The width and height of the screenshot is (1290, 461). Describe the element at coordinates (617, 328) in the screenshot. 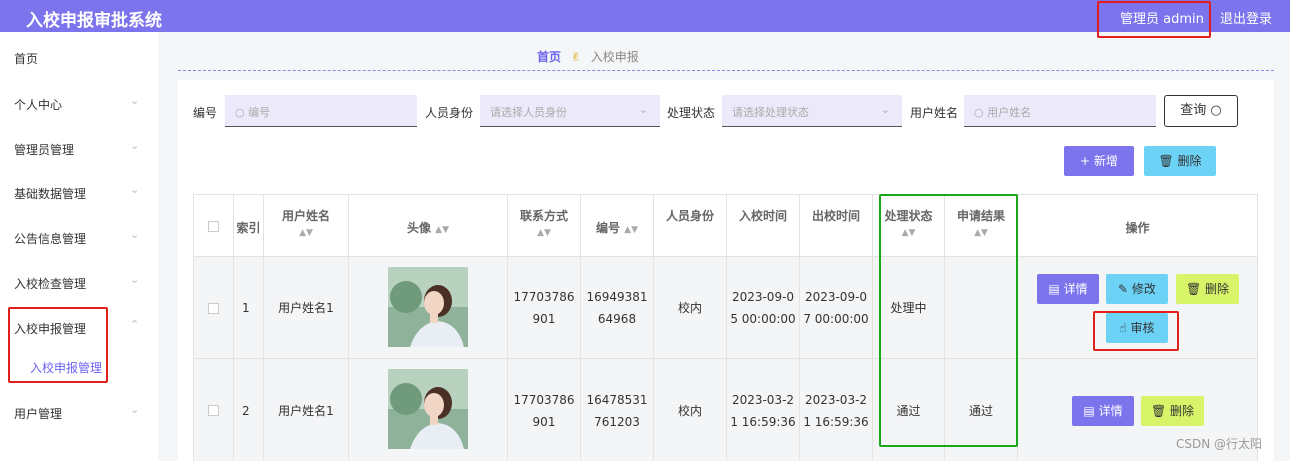

I see `id-column: 编号 ▲▼ 16949381 64968 16478531 761203` at that location.